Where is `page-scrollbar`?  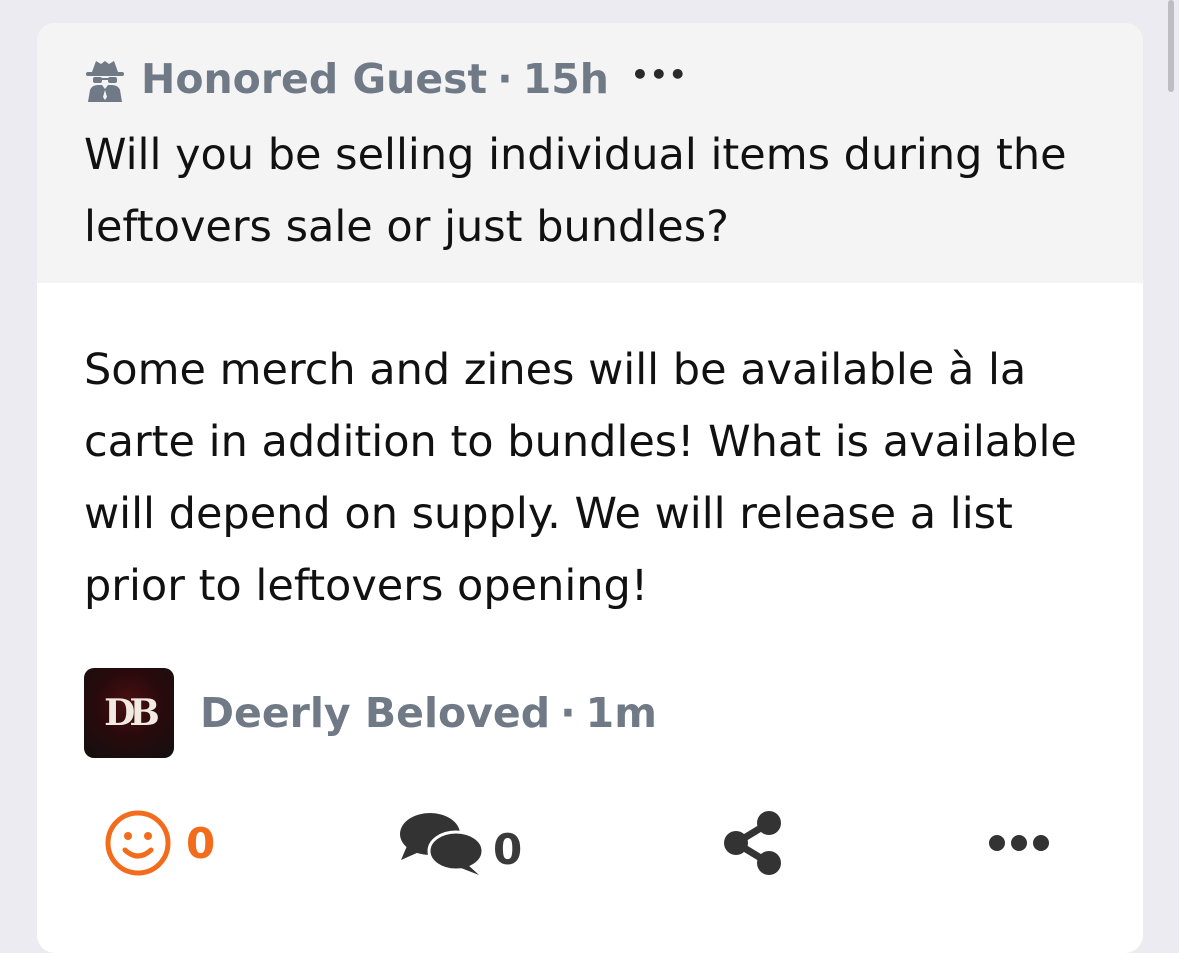 page-scrollbar is located at coordinates (1171, 46).